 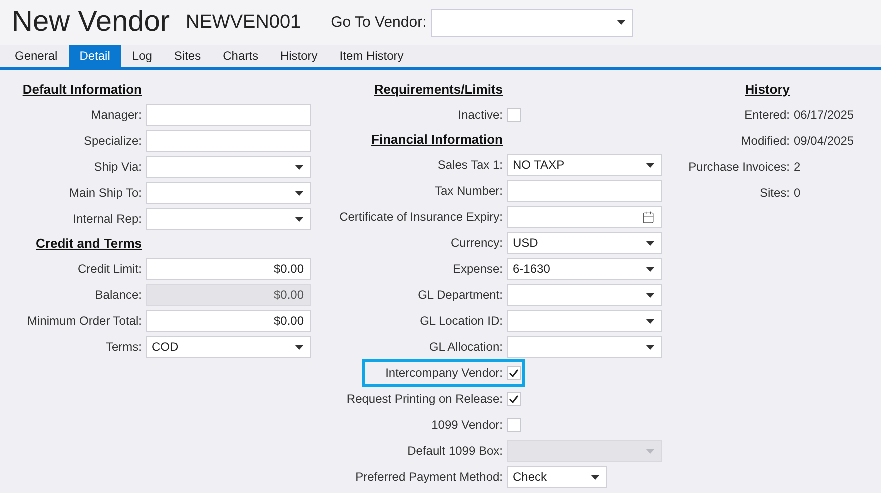 What do you see at coordinates (648, 217) in the screenshot?
I see `calendar-icon` at bounding box center [648, 217].